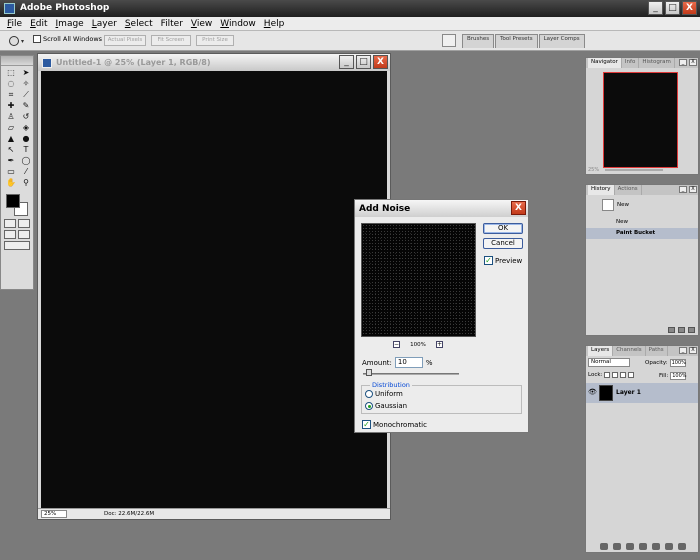 Image resolution: width=700 pixels, height=560 pixels. I want to click on hand-tool-icon, so click(17, 41).